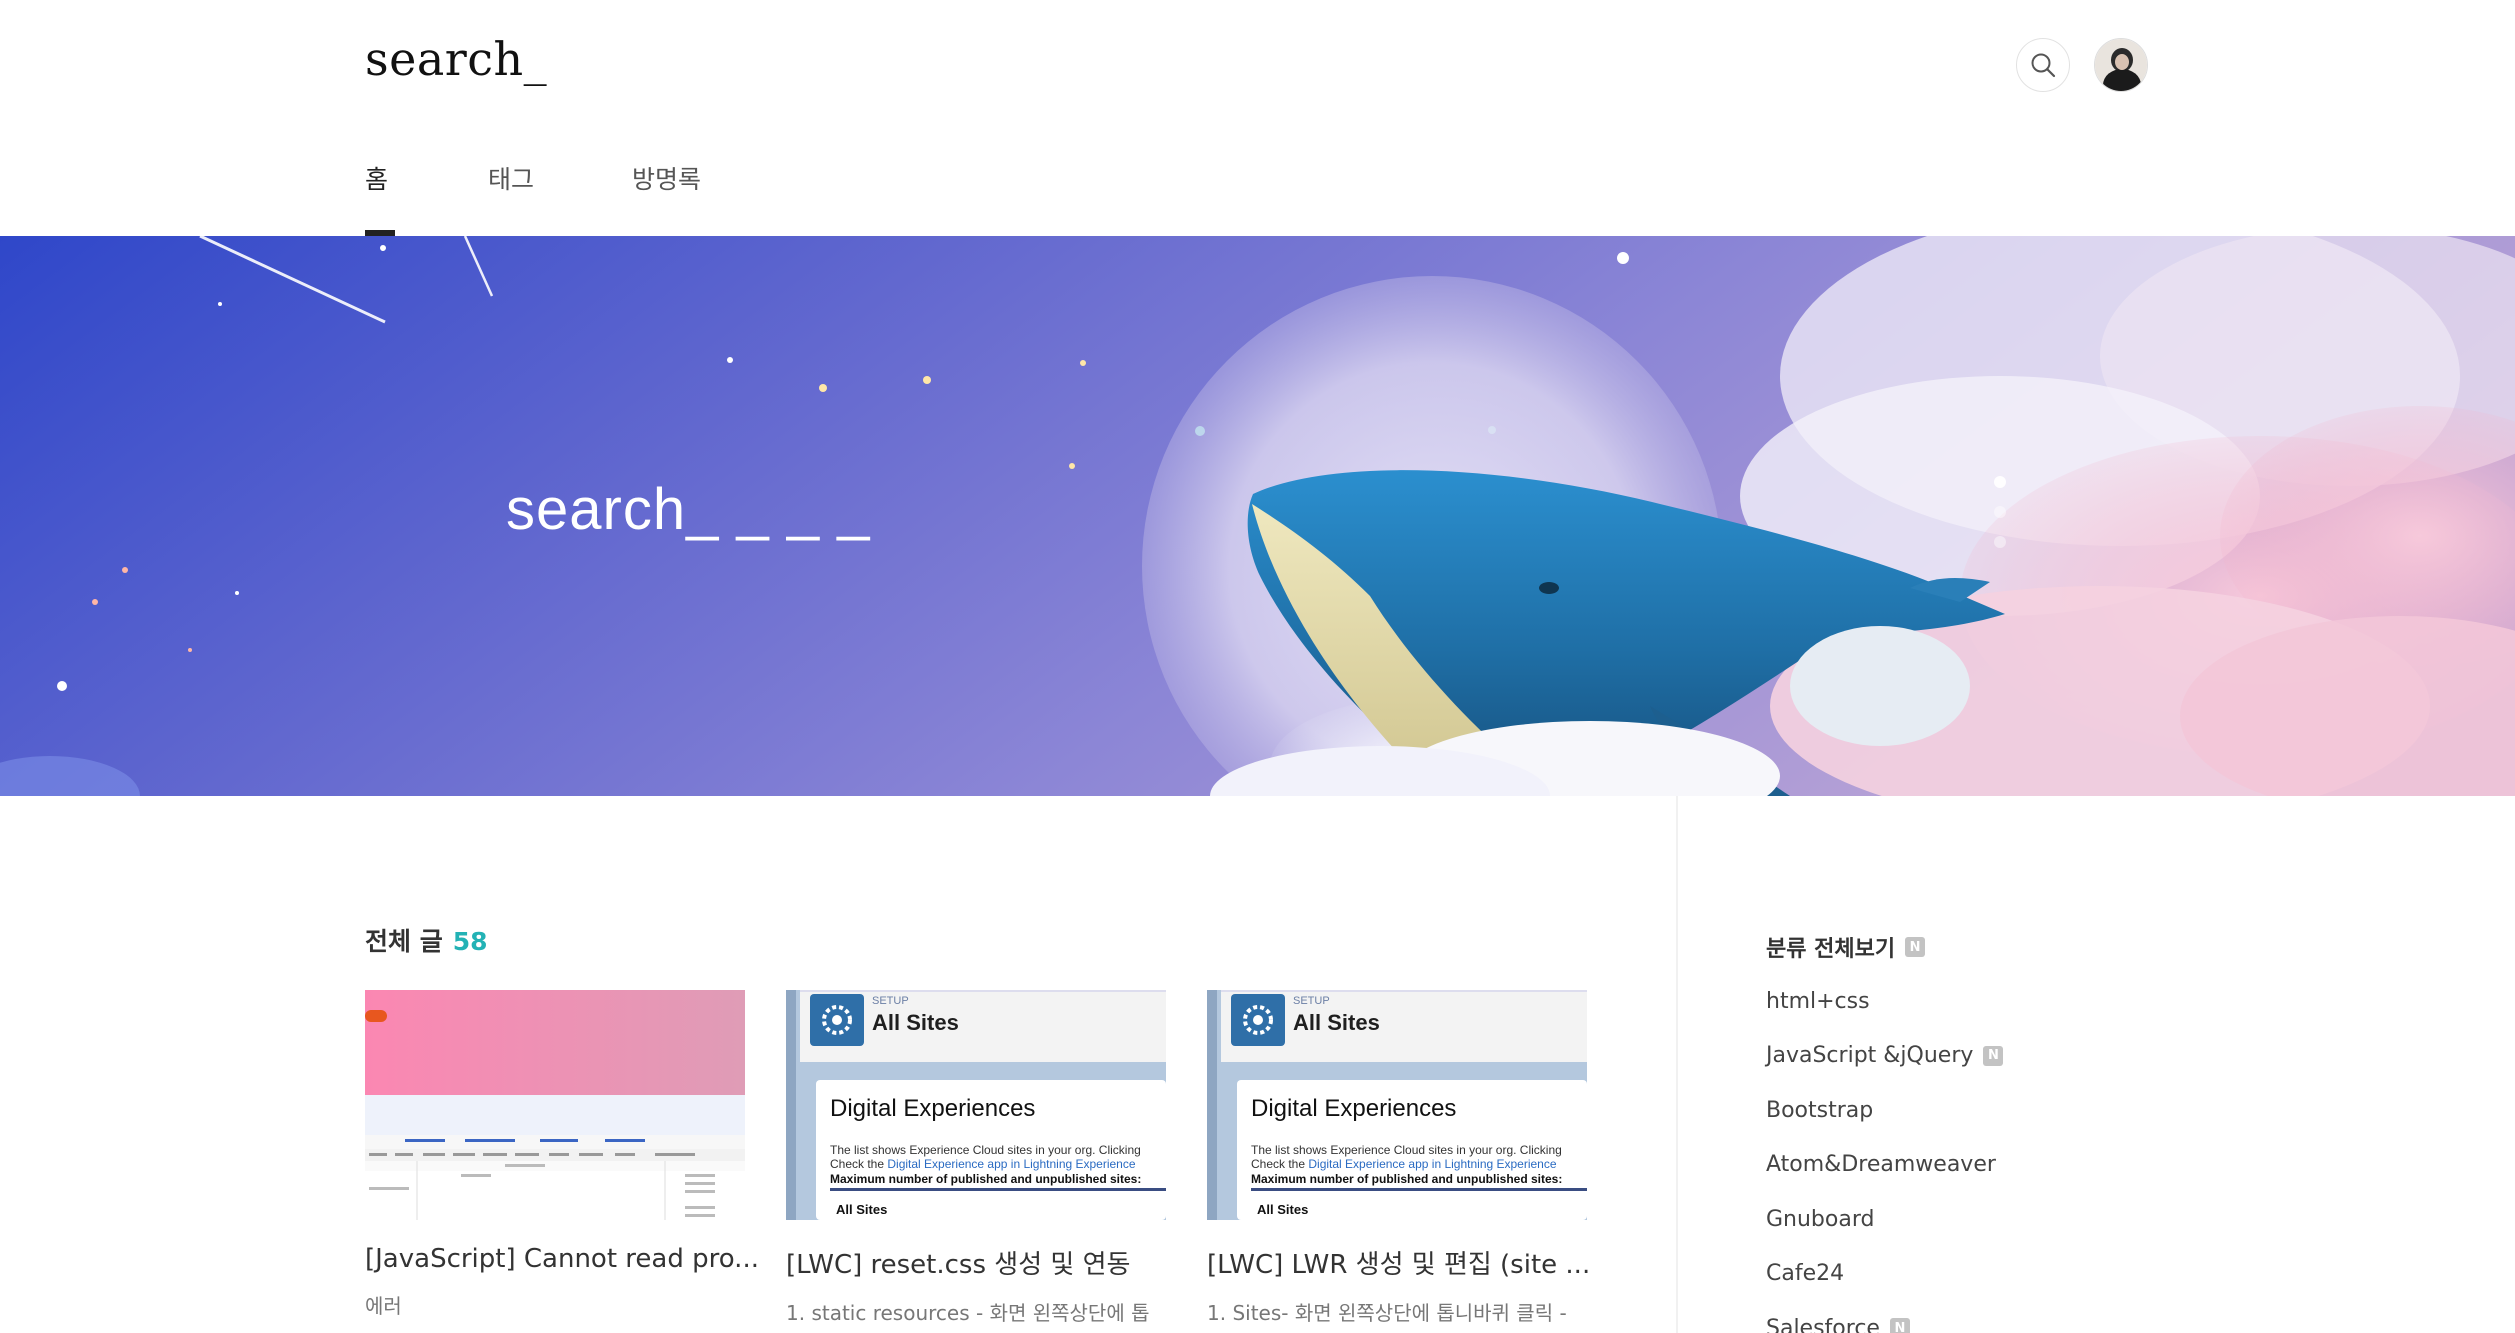  I want to click on slide-indicators, so click(2000, 512).